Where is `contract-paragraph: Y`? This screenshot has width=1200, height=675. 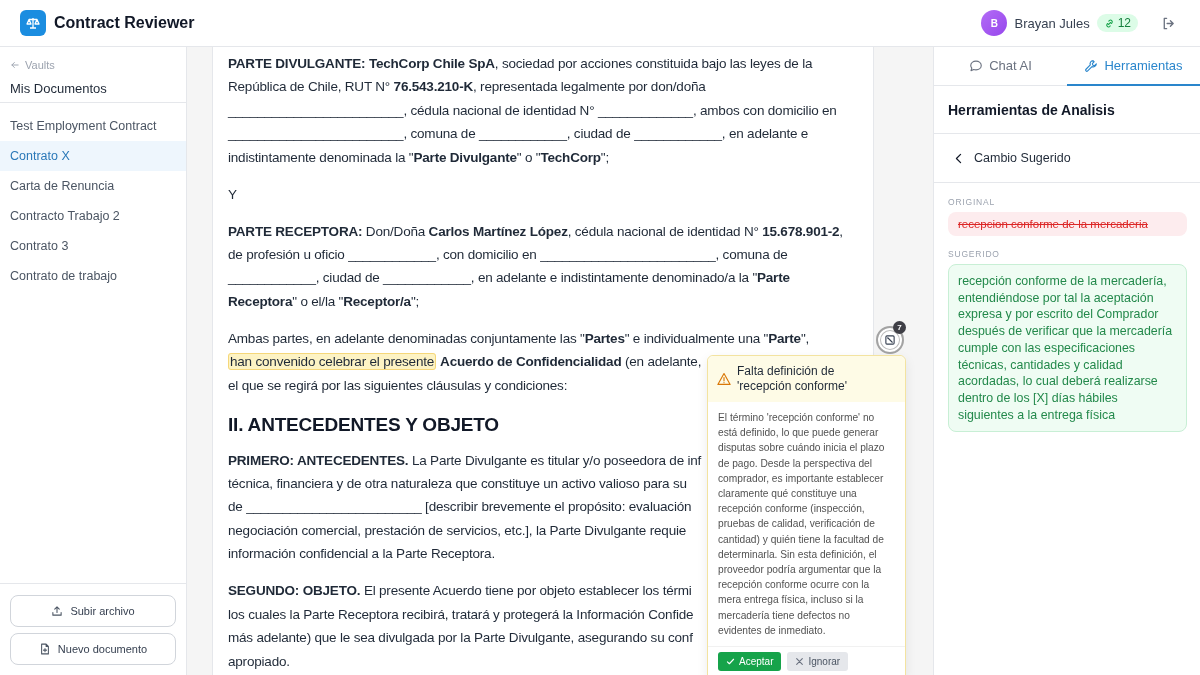
contract-paragraph: Y is located at coordinates (232, 194).